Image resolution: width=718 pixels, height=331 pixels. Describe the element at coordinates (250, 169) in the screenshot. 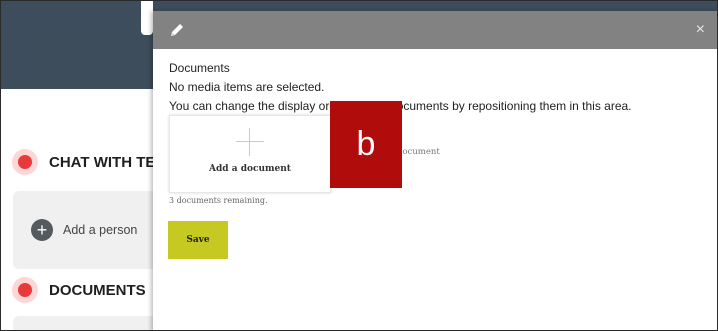

I see `add-document-label: Add a document` at that location.